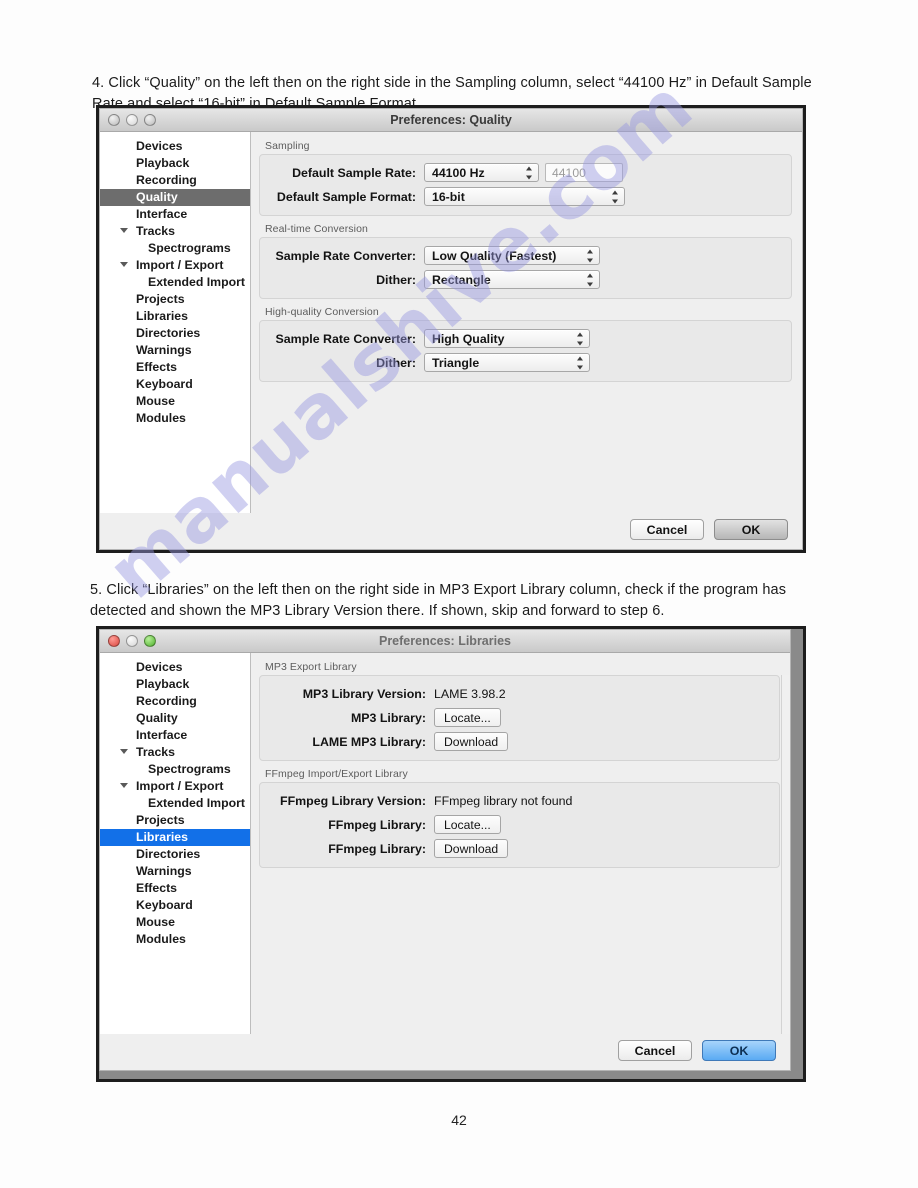 The width and height of the screenshot is (918, 1188). Describe the element at coordinates (345, 338) in the screenshot. I see `hq-converter-label: Sample Rate Converter:` at that location.